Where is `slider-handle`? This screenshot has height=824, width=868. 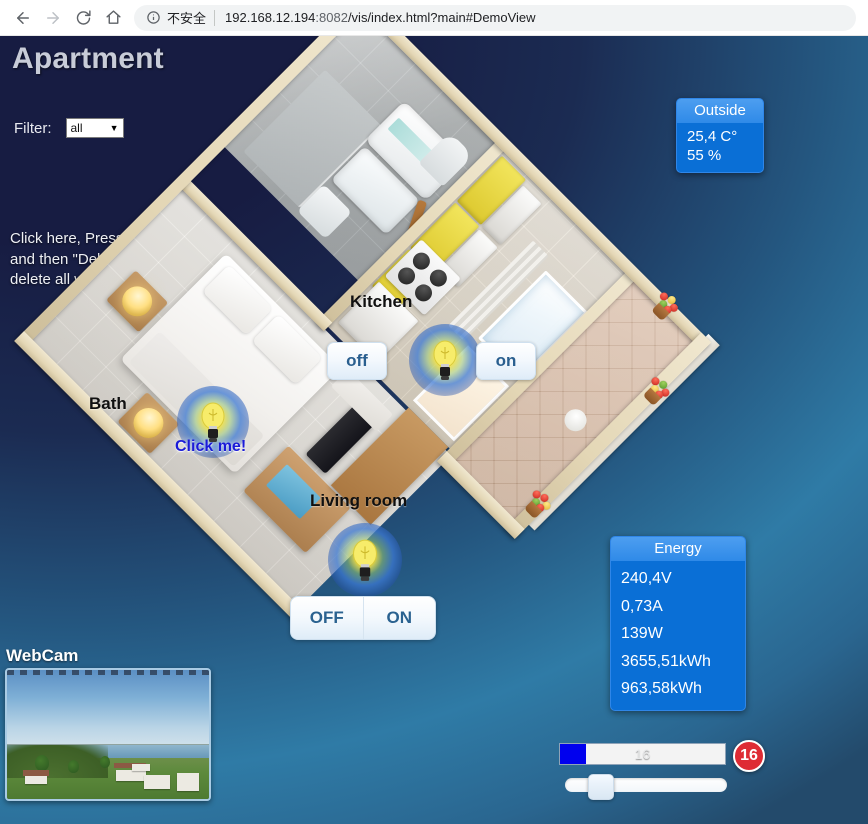
slider-handle is located at coordinates (601, 787).